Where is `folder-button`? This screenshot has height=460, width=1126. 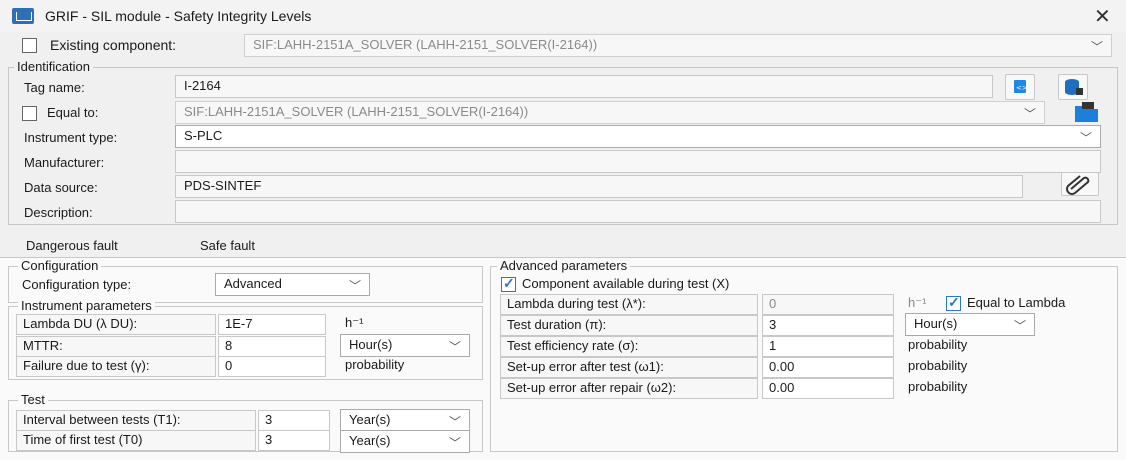
folder-button is located at coordinates (1087, 113).